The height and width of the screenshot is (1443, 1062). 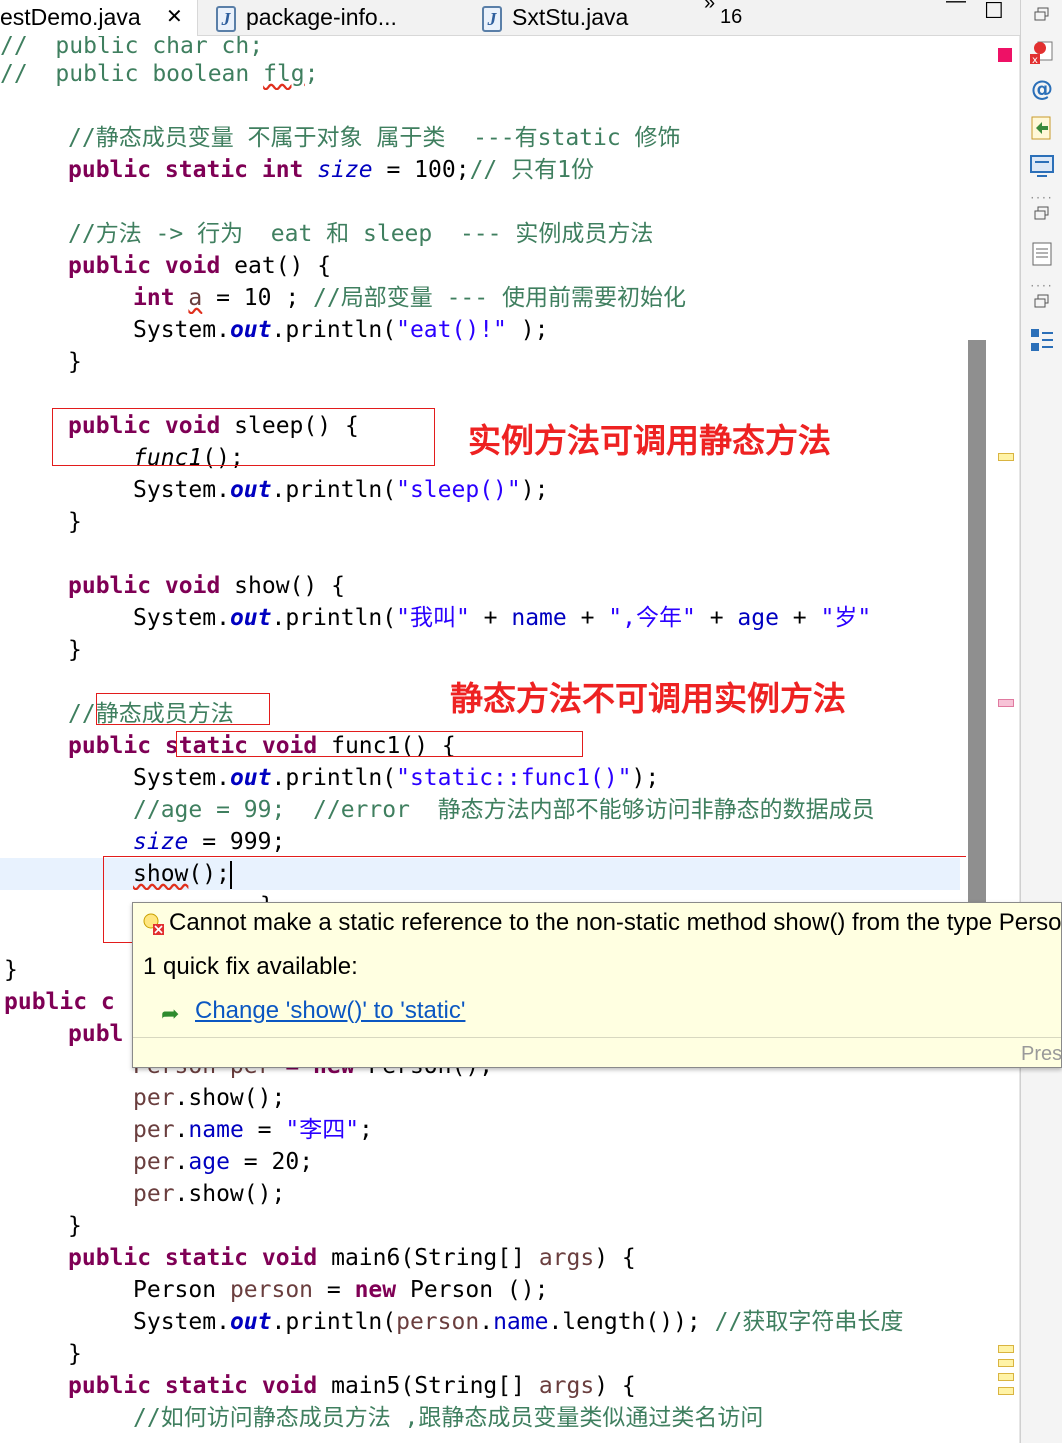 I want to click on quick-fix-arrow-icon: ➦, so click(x=170, y=1013).